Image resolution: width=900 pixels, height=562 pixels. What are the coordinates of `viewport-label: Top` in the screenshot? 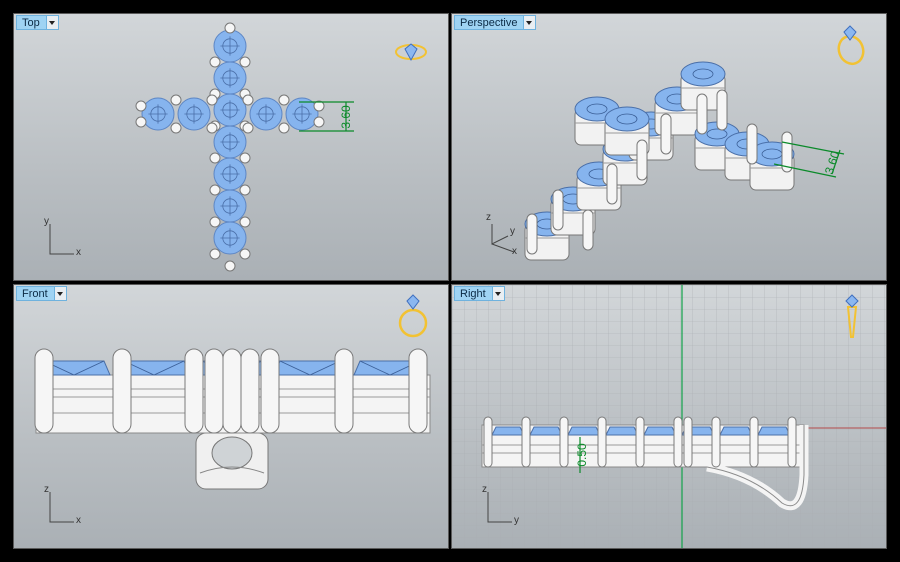 It's located at (31, 22).